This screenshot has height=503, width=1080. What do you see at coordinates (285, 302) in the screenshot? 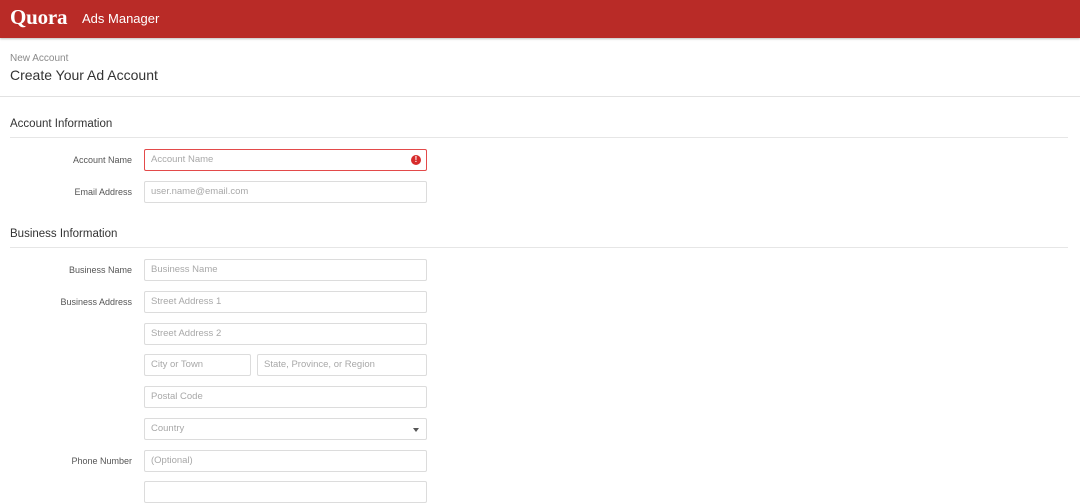
I see `street-address-1-input: Street Address 1` at bounding box center [285, 302].